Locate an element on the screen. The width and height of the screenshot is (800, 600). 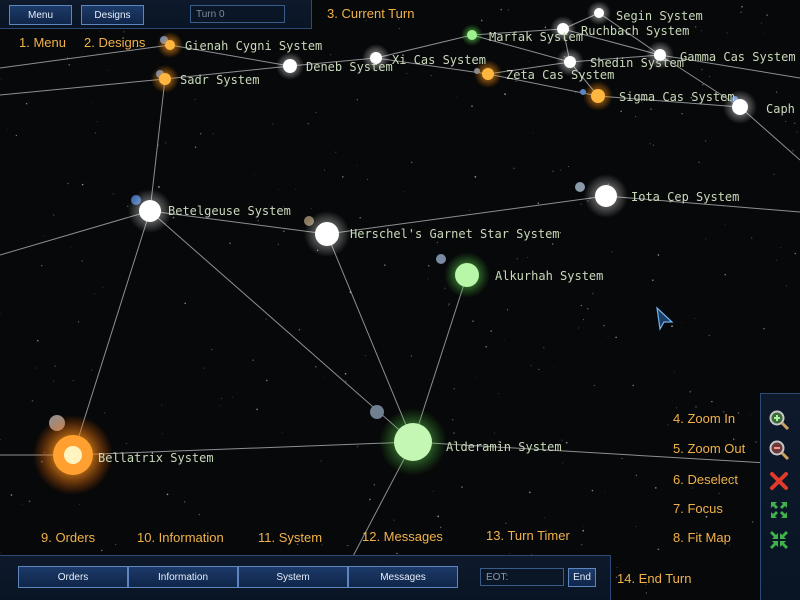
star-marfak is located at coordinates (472, 35).